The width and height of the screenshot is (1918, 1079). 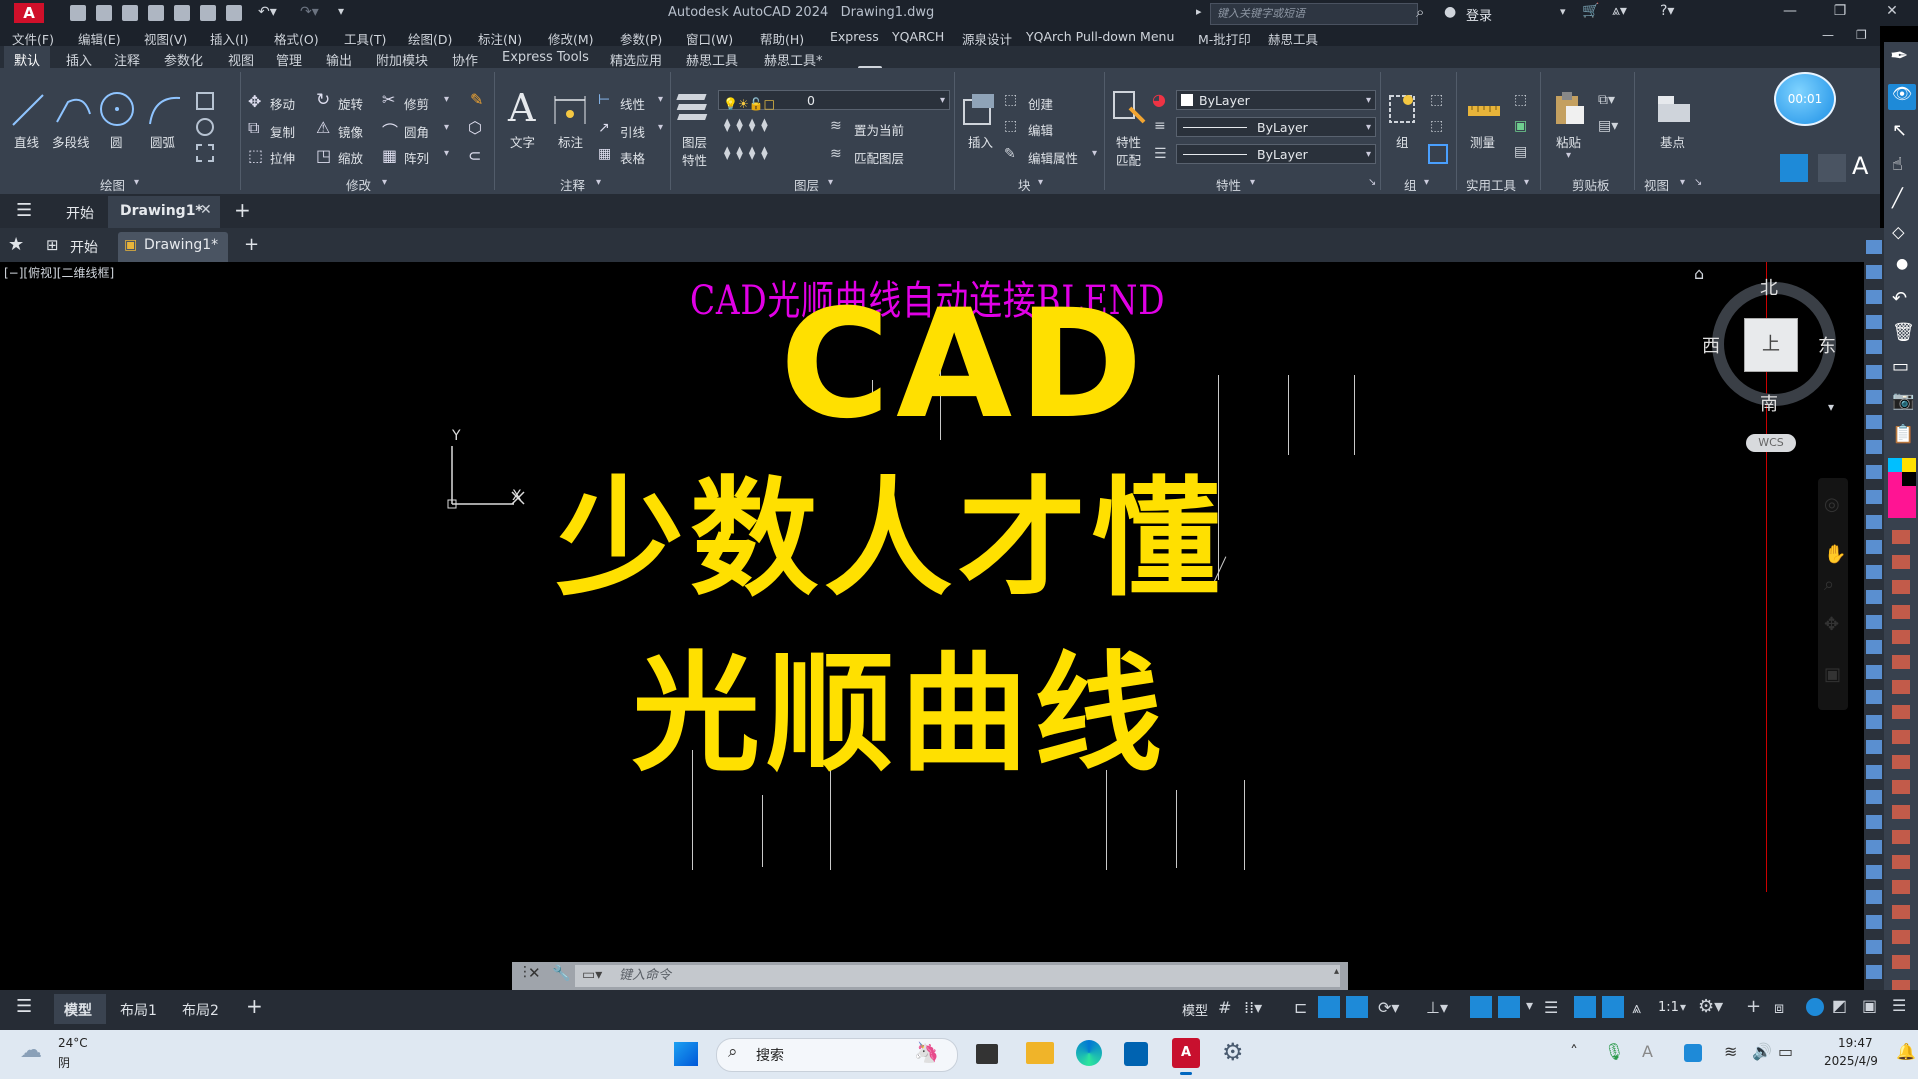 What do you see at coordinates (1769, 403) in the screenshot?
I see `compass-south: 南` at bounding box center [1769, 403].